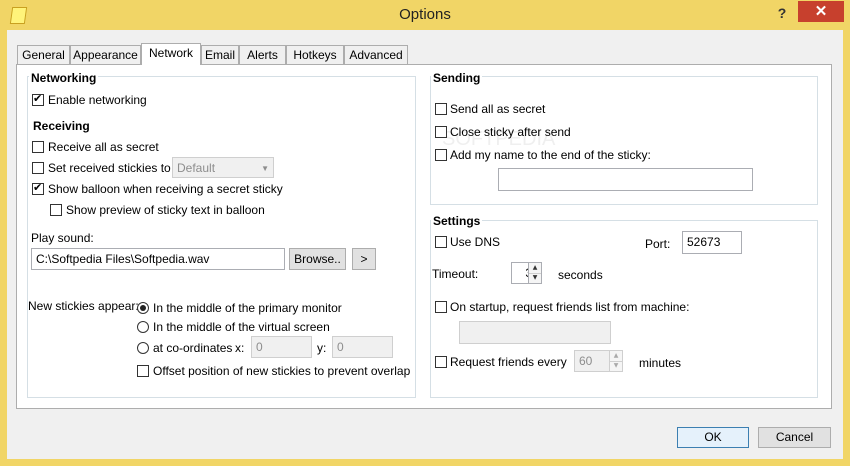 The width and height of the screenshot is (850, 466). I want to click on tab-alerts: Alerts, so click(262, 54).